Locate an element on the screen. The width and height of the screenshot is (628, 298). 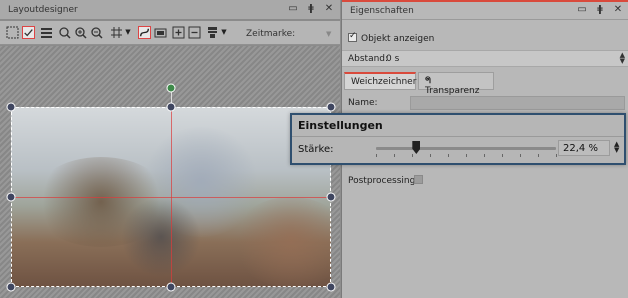
remove-point-icon is located at coordinates (194, 32).